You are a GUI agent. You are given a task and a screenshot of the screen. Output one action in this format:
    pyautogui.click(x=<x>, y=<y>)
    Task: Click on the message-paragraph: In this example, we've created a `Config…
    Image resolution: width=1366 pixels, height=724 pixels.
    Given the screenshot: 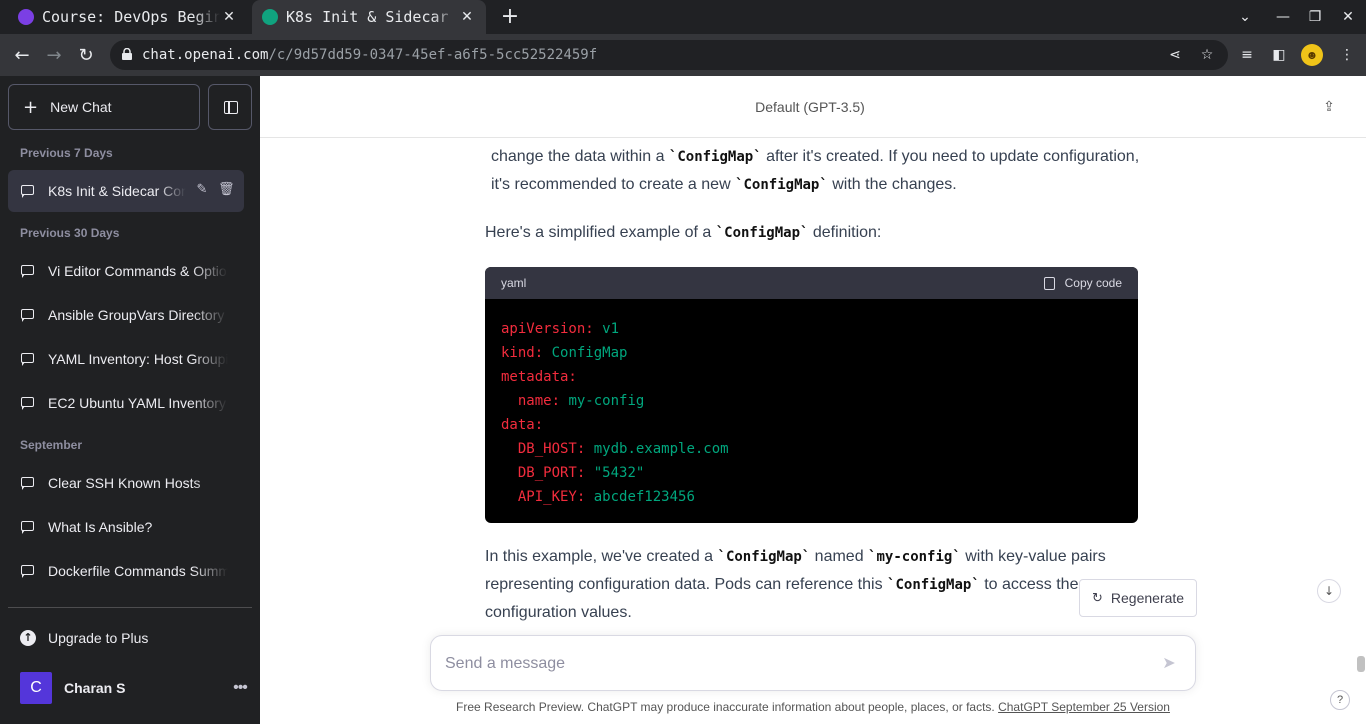 What is the action you would take?
    pyautogui.click(x=795, y=584)
    